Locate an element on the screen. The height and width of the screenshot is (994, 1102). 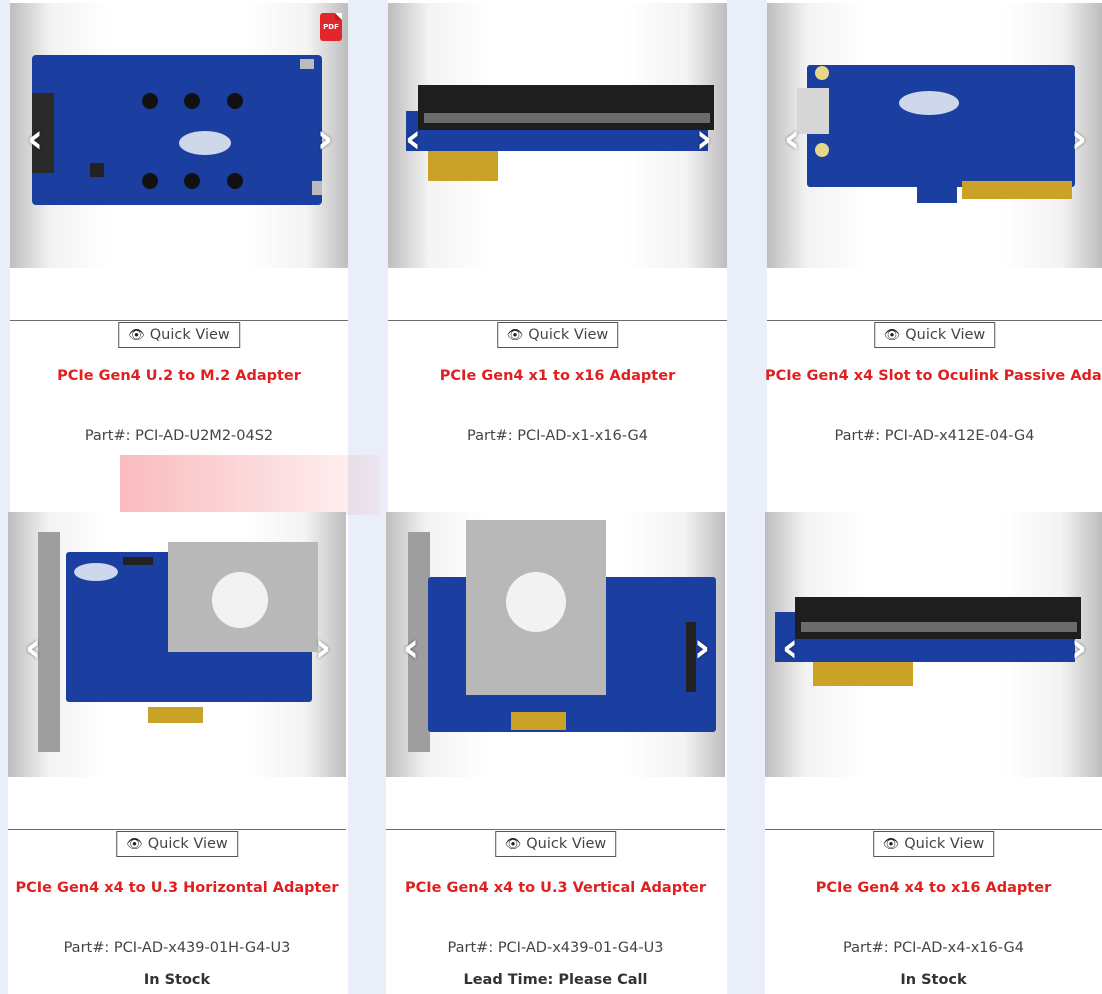
part-number: Part#: PCI-AD-x412E-04-G4 is located at coordinates (934, 436).